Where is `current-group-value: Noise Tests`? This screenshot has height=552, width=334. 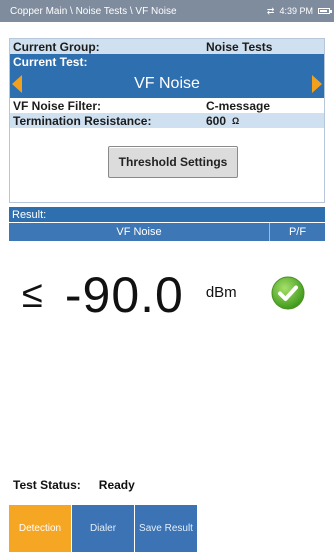
current-group-value: Noise Tests is located at coordinates (239, 46).